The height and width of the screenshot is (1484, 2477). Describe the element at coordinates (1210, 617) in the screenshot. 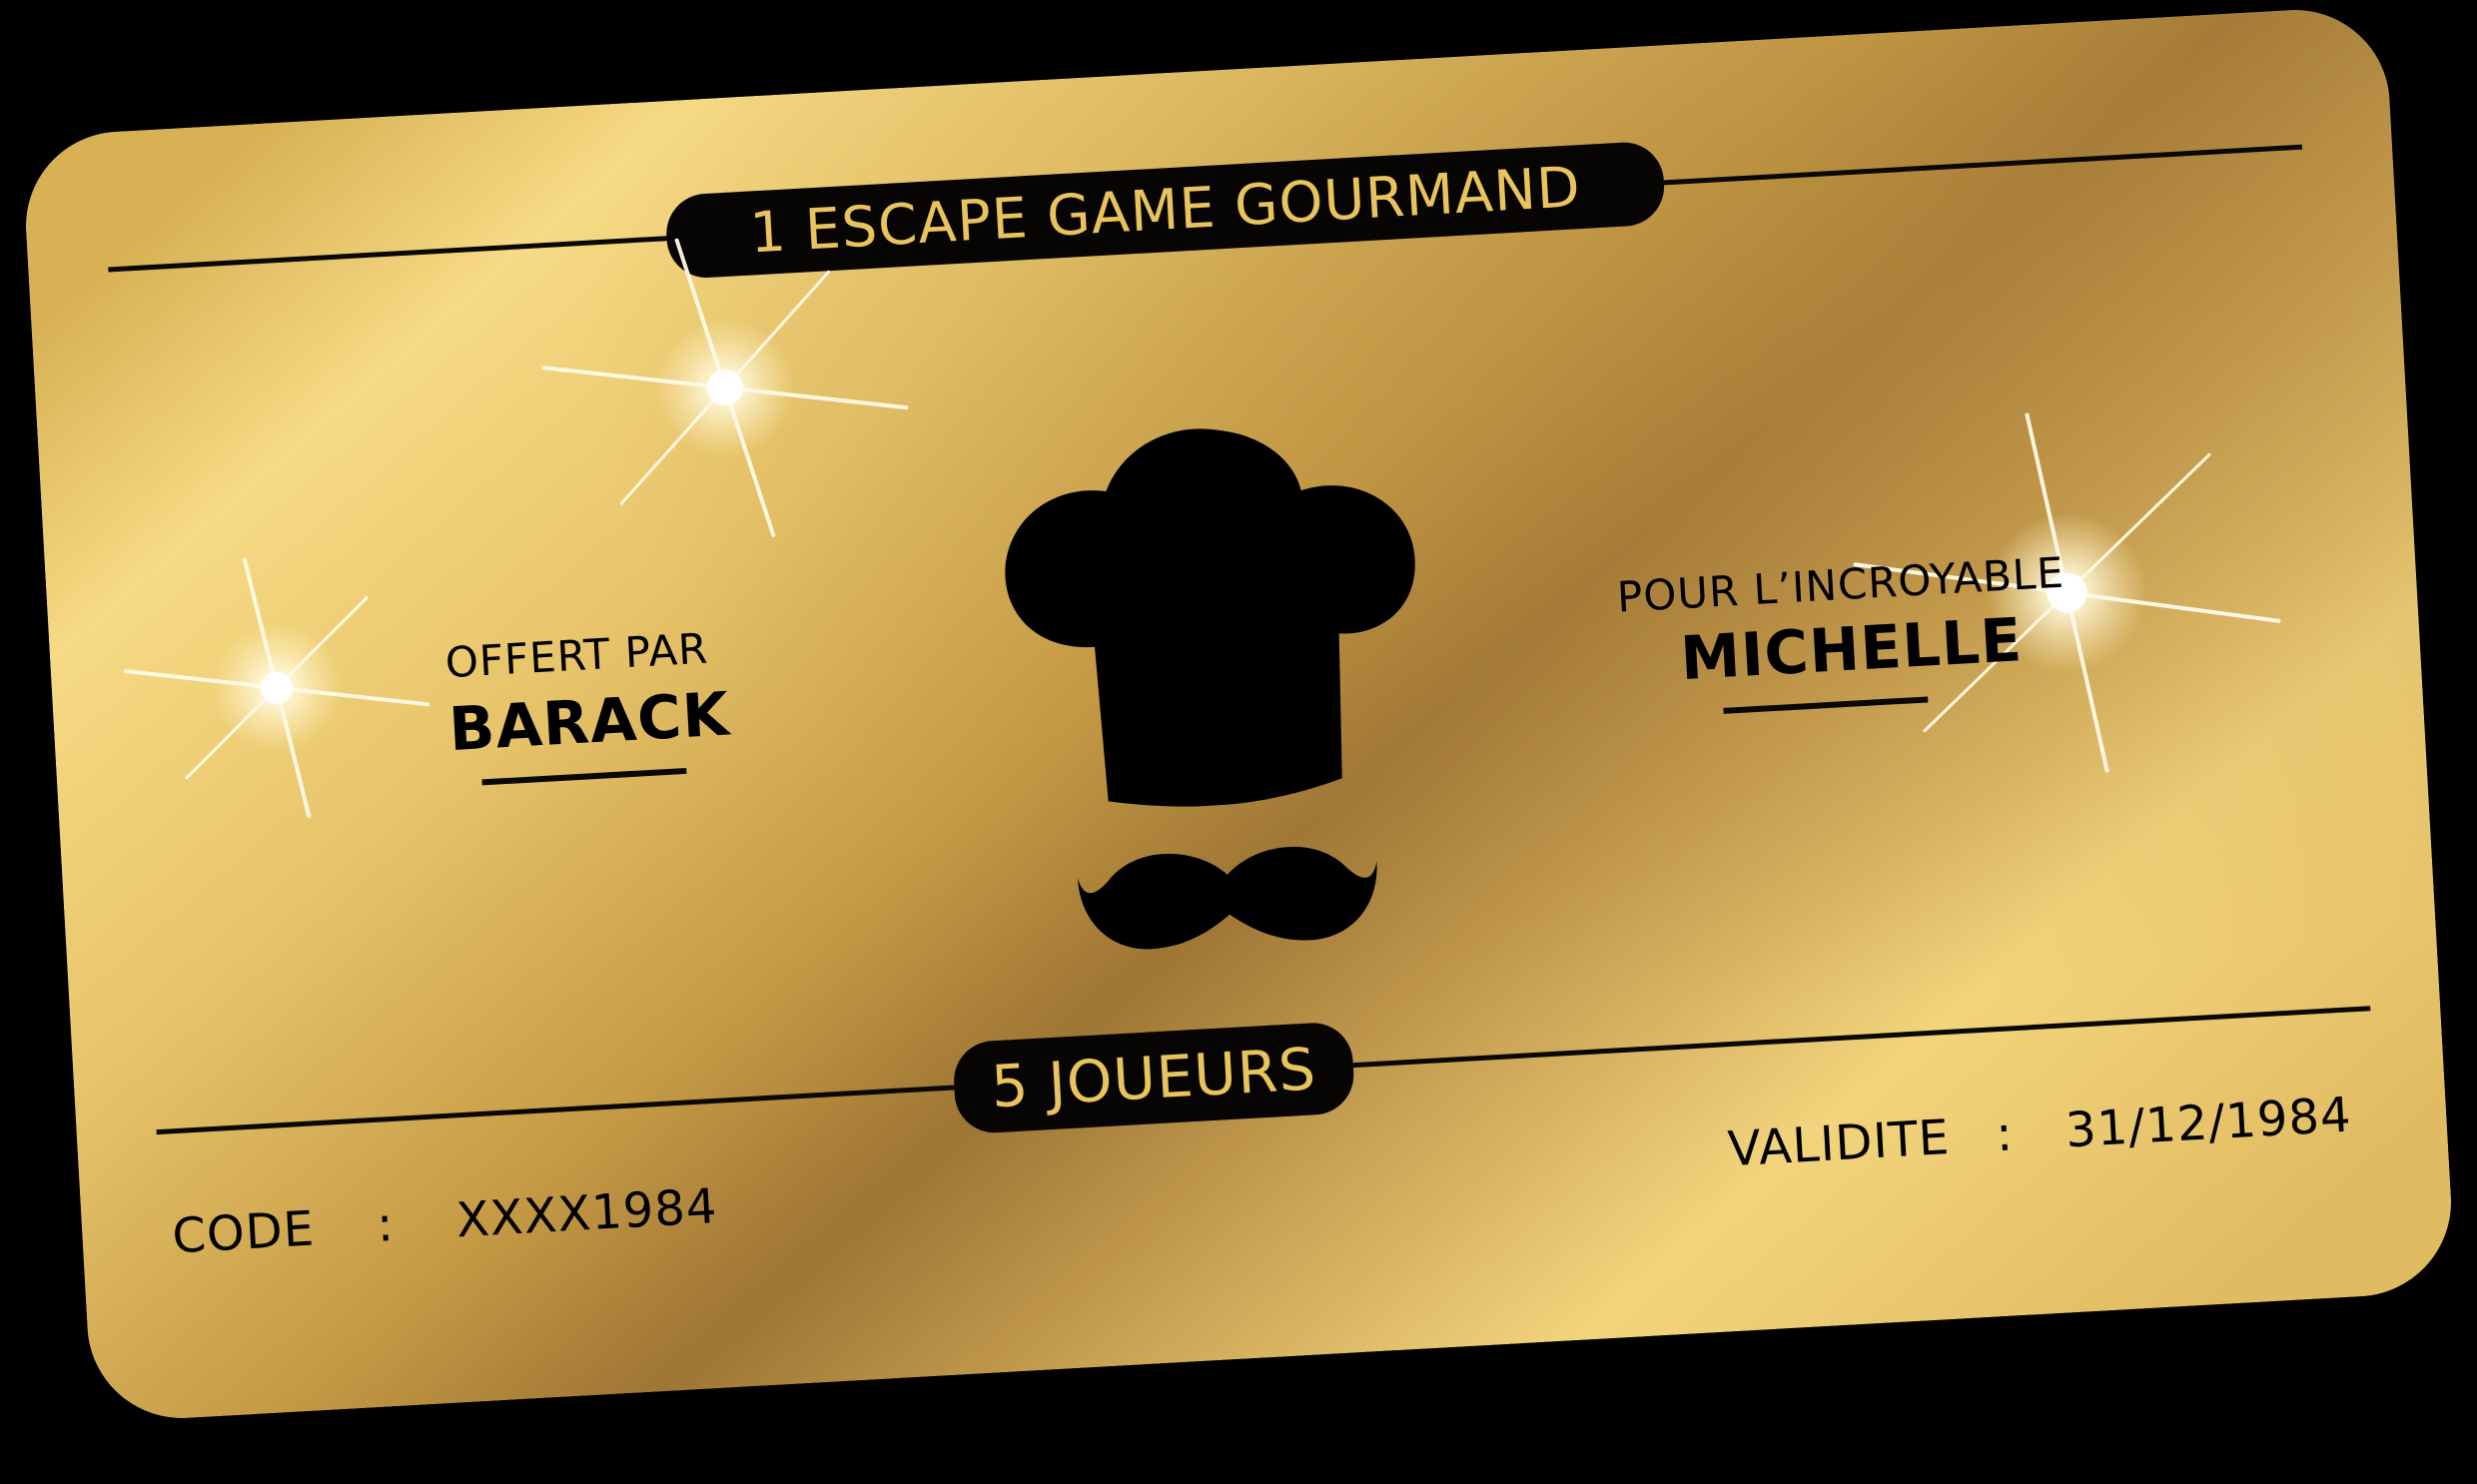

I see `chef-hat-icon` at that location.